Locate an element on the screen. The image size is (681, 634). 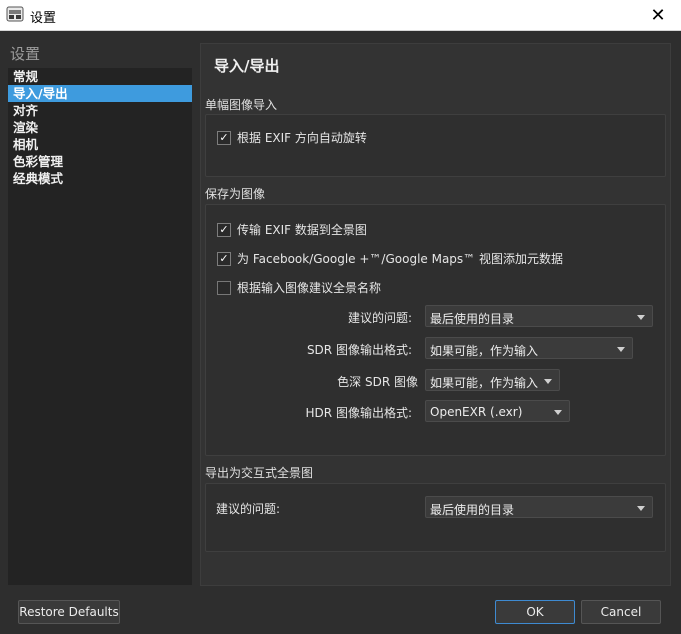
ok-button: OK is located at coordinates (535, 612).